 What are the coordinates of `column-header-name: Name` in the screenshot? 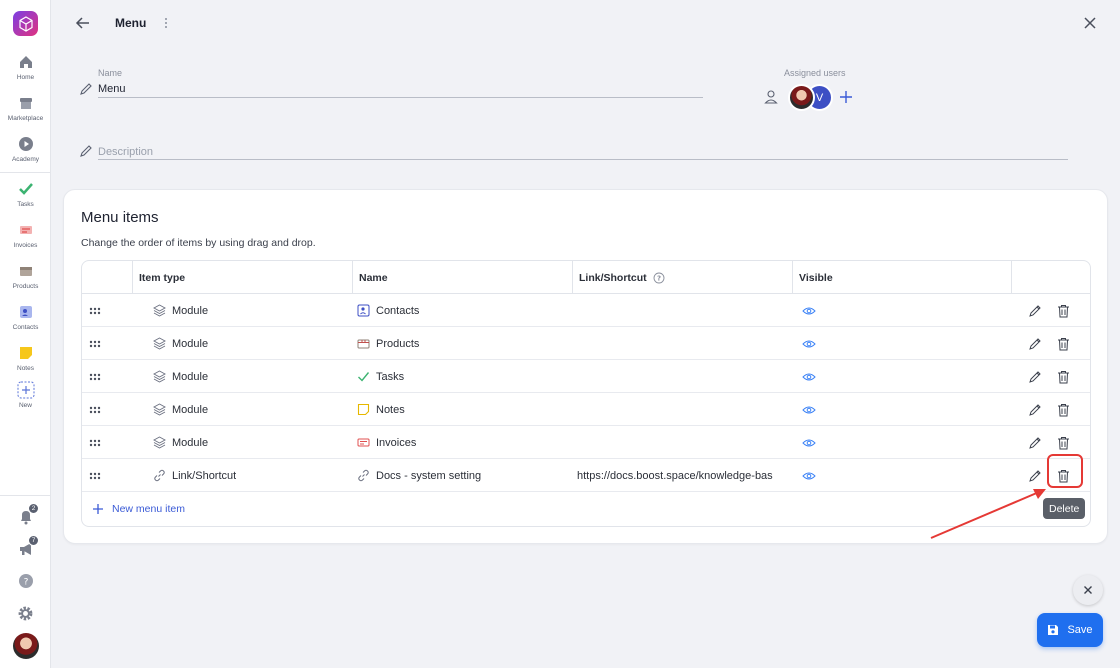 It's located at (462, 277).